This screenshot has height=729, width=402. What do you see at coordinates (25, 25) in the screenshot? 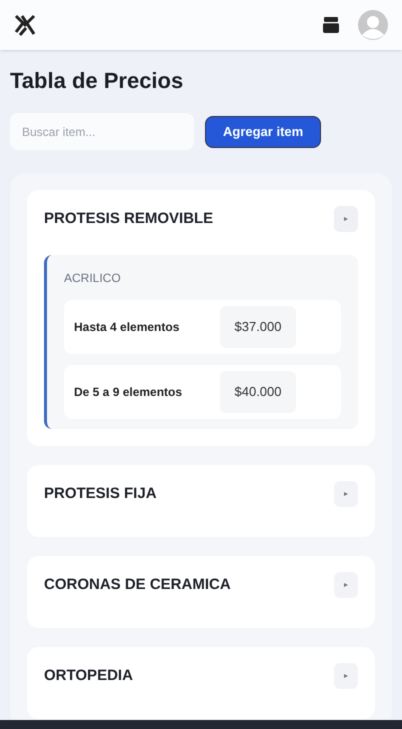
I see `logo-icon` at bounding box center [25, 25].